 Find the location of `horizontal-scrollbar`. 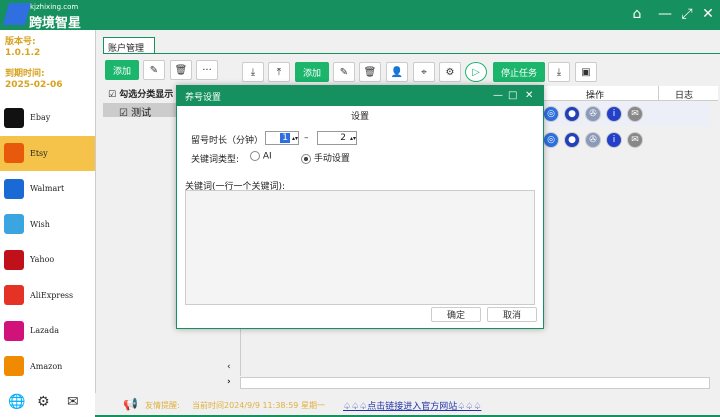

horizontal-scrollbar is located at coordinates (475, 383).